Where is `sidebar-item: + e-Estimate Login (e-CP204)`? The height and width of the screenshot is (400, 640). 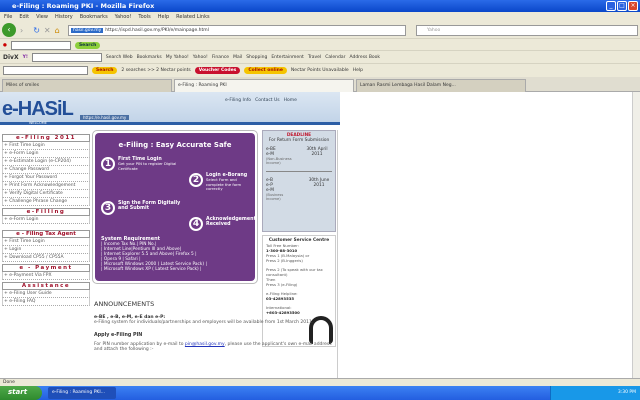
sidebar-item: + e-Estimate Login (e-CP204) is located at coordinates (46, 162).